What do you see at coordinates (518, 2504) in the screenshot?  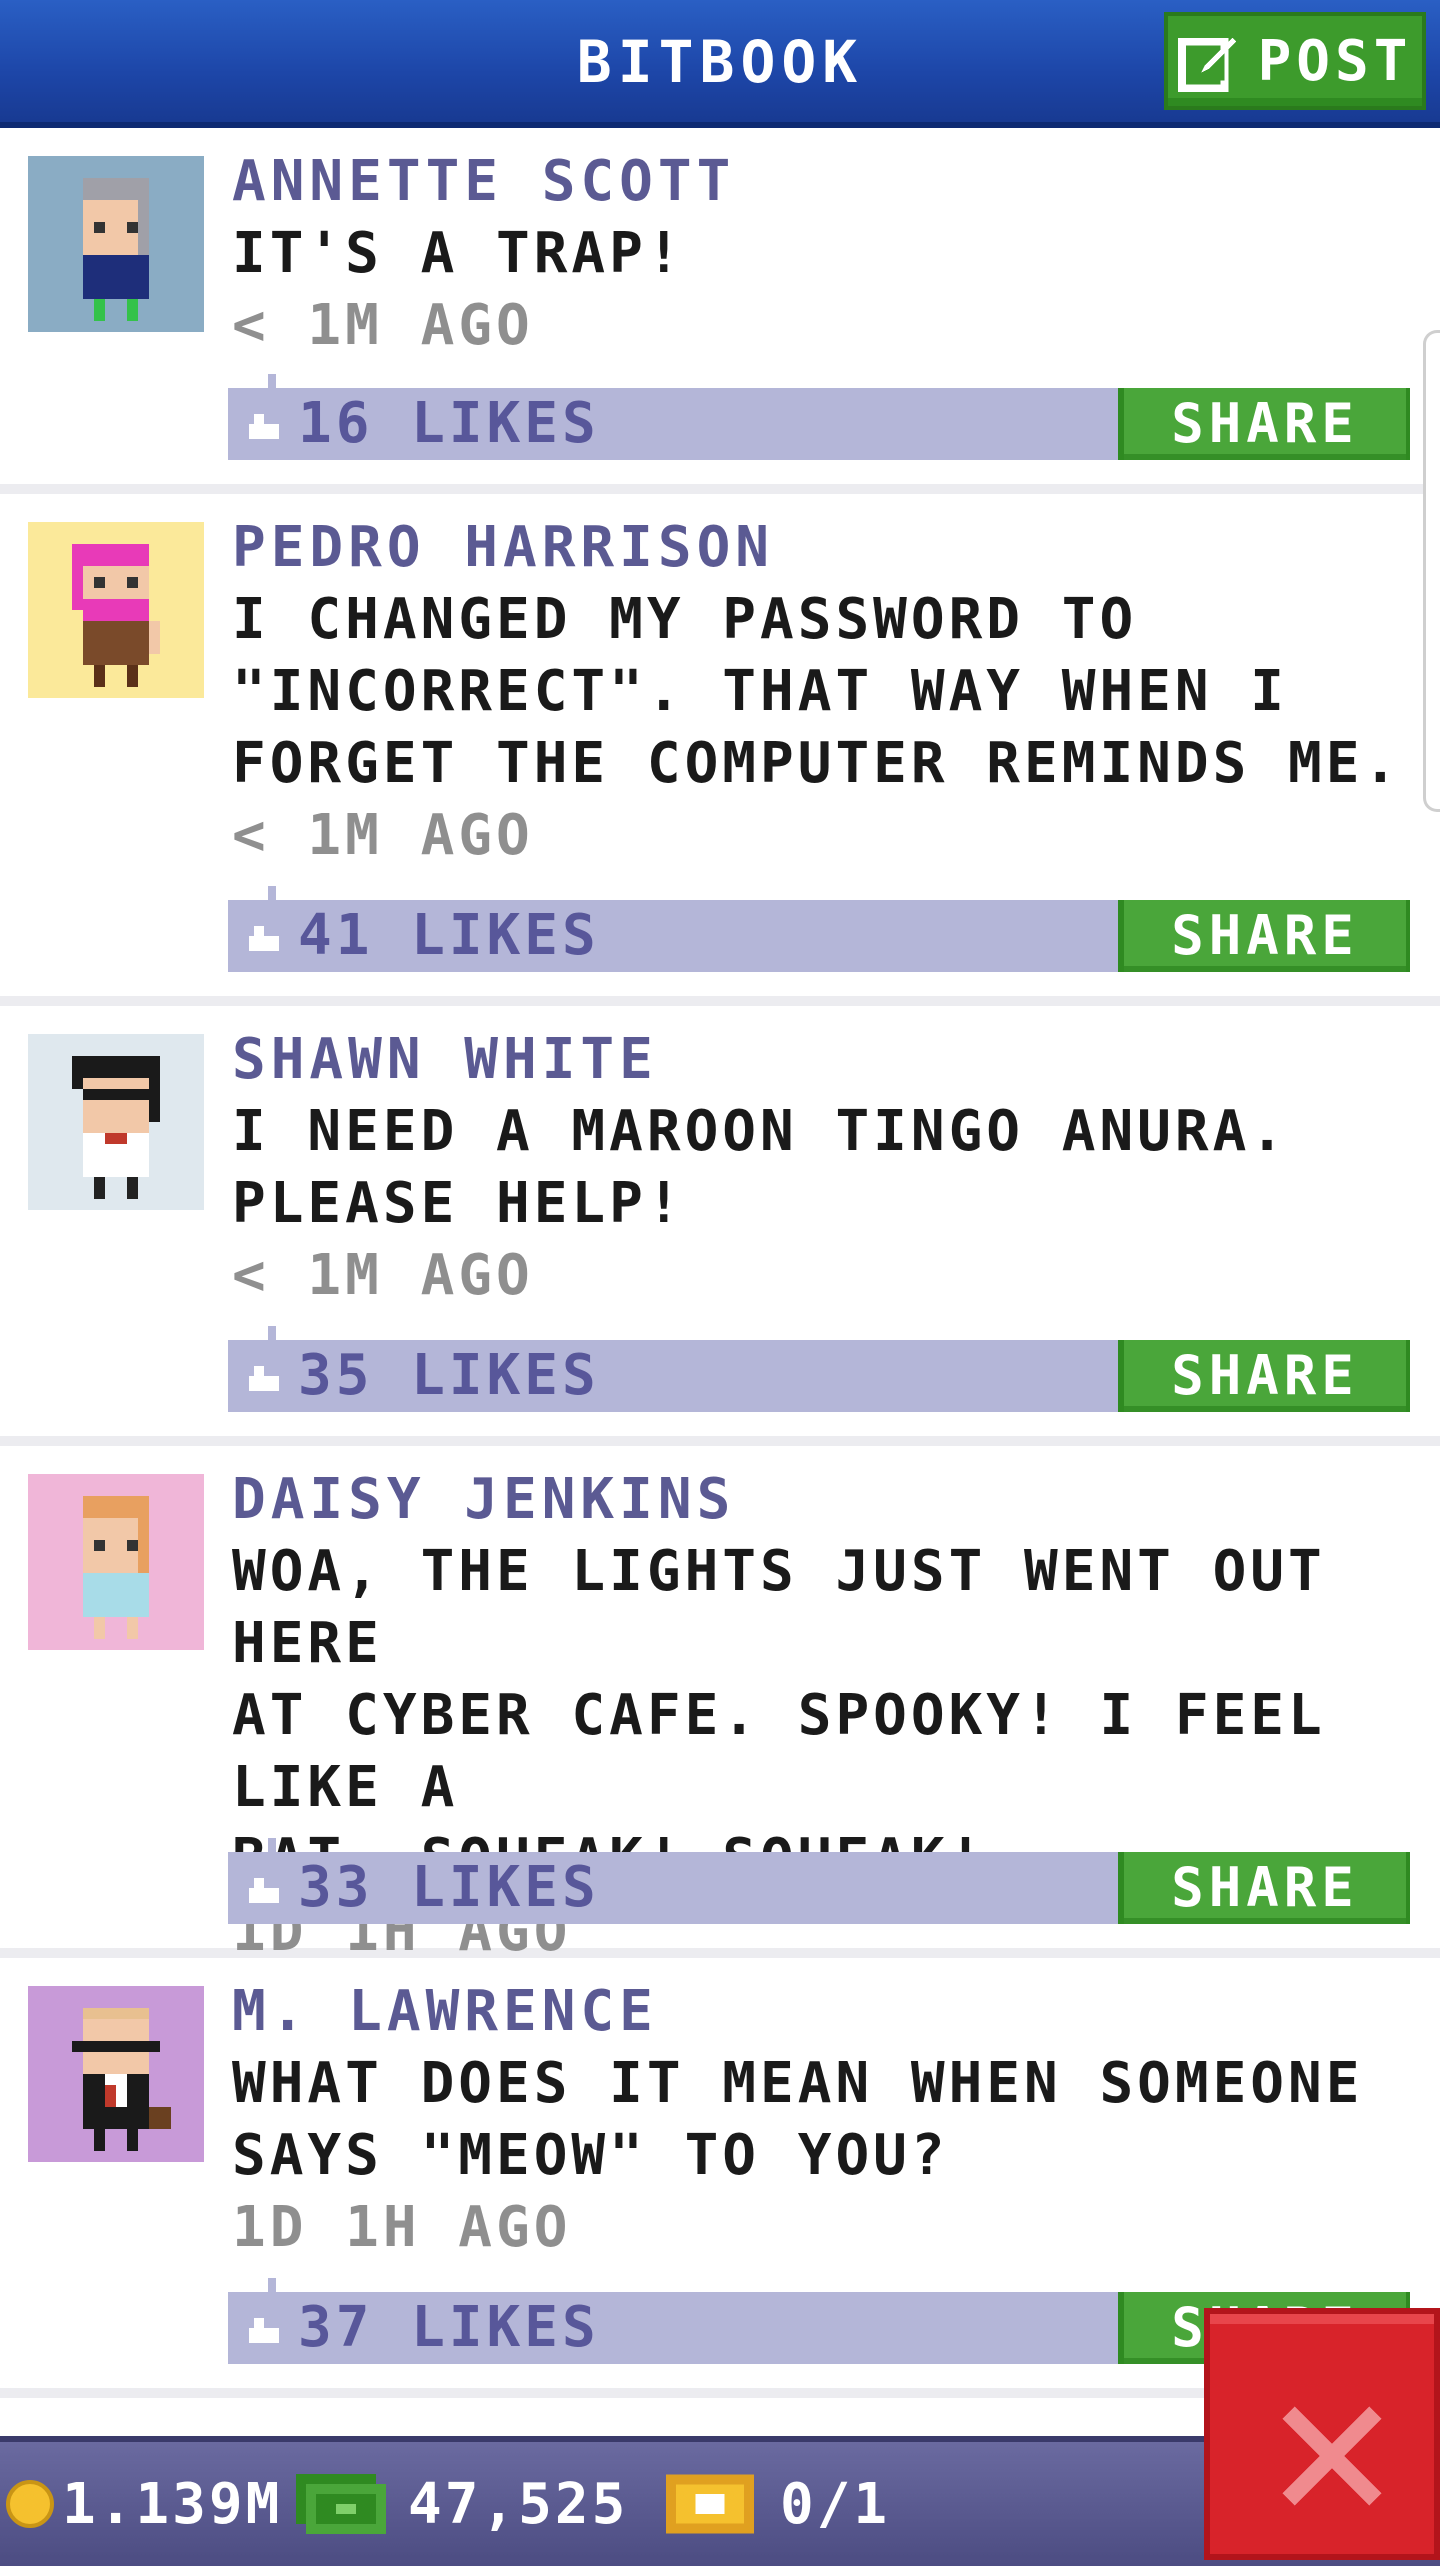 I see `bux-value: 47,525` at bounding box center [518, 2504].